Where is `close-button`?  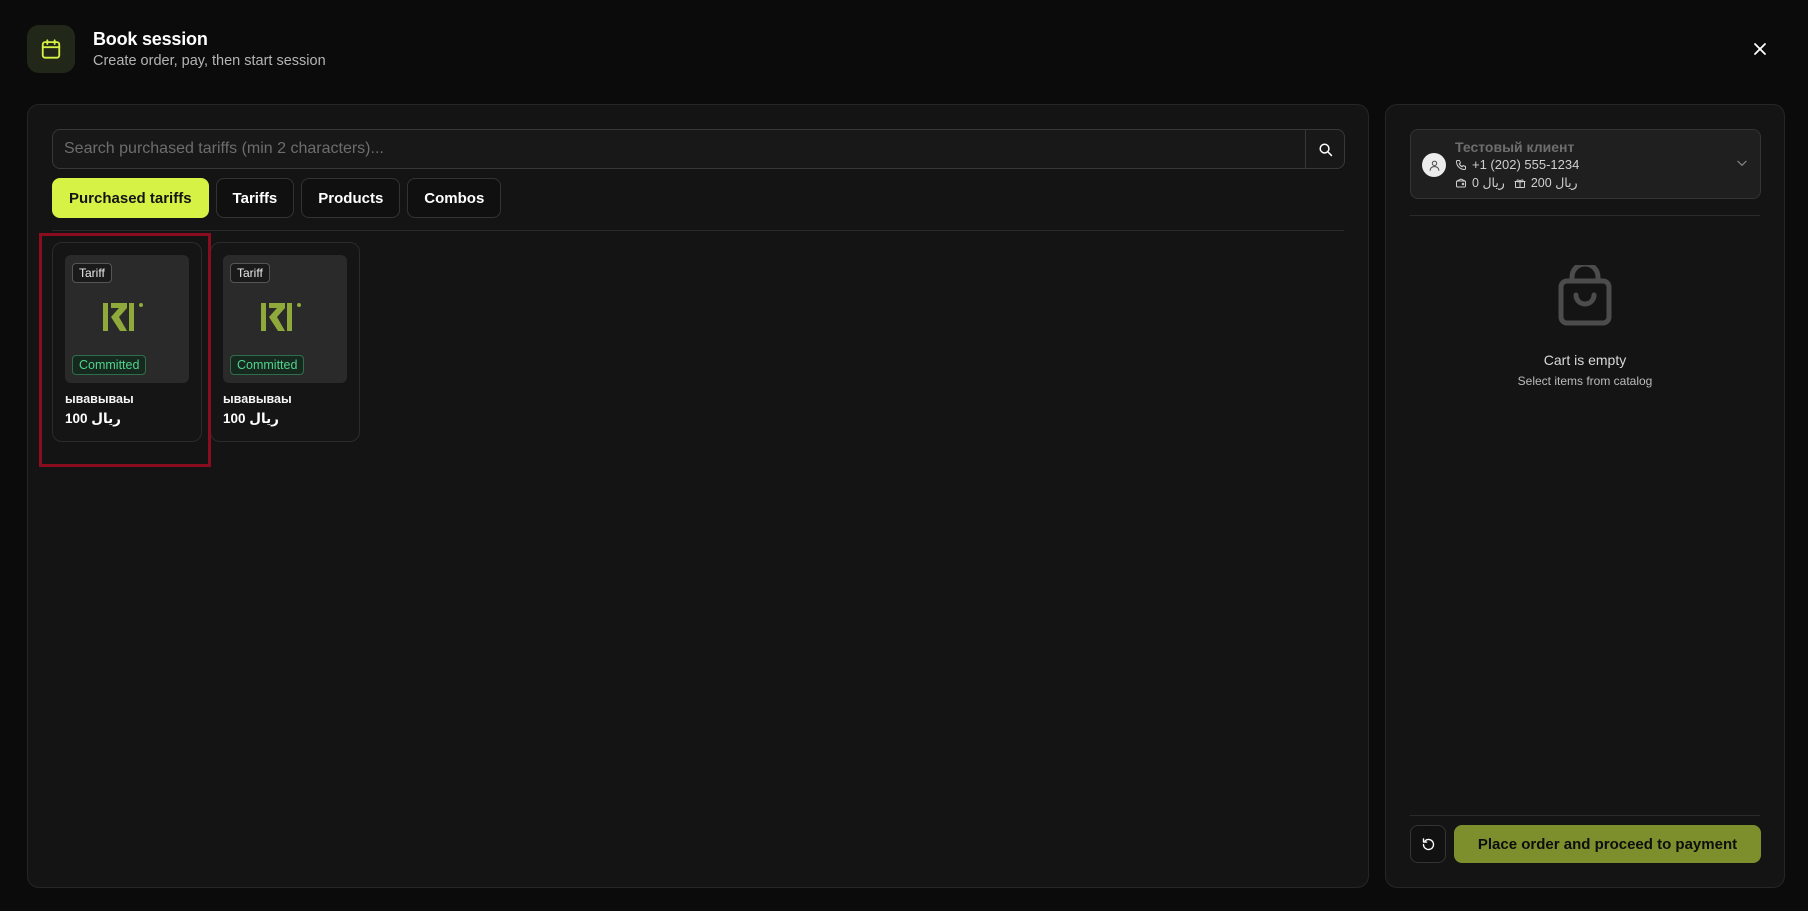
close-button is located at coordinates (1760, 49).